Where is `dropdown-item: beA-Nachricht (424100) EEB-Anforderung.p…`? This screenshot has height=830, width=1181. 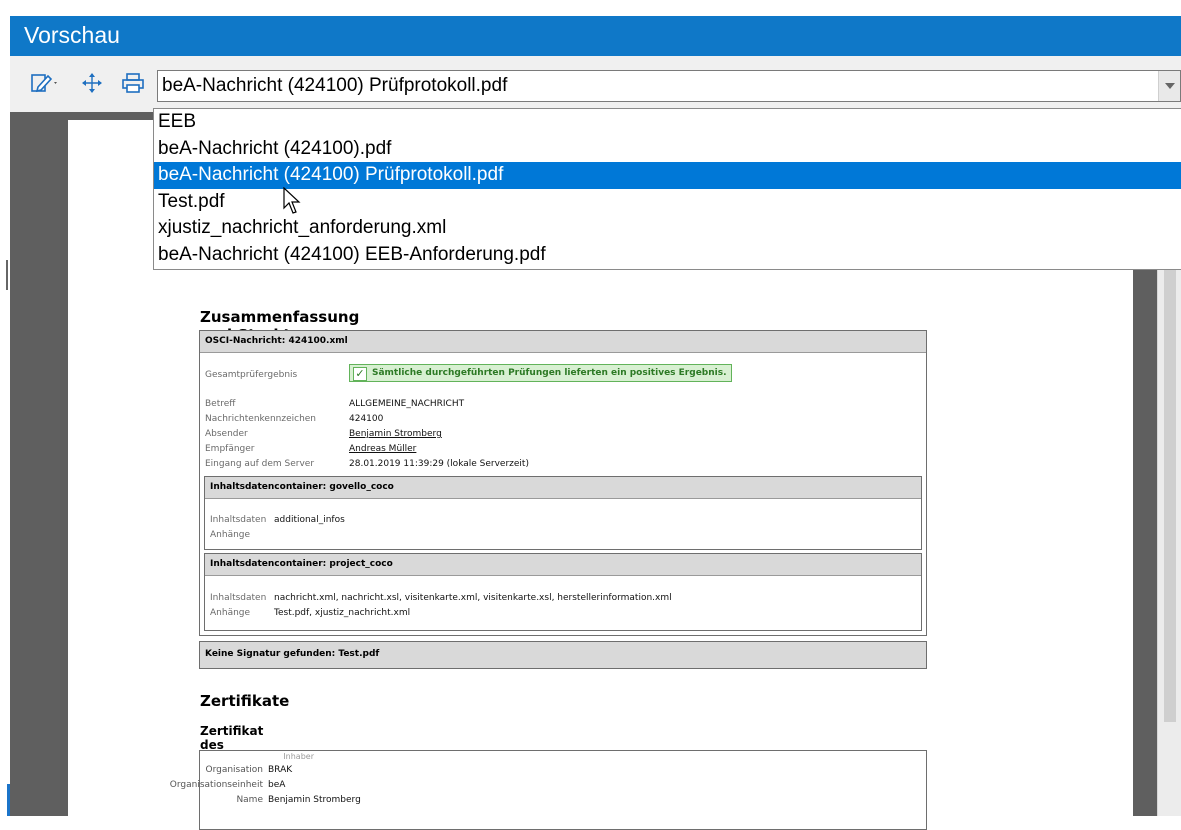 dropdown-item: beA-Nachricht (424100) EEB-Anforderung.p… is located at coordinates (667, 255).